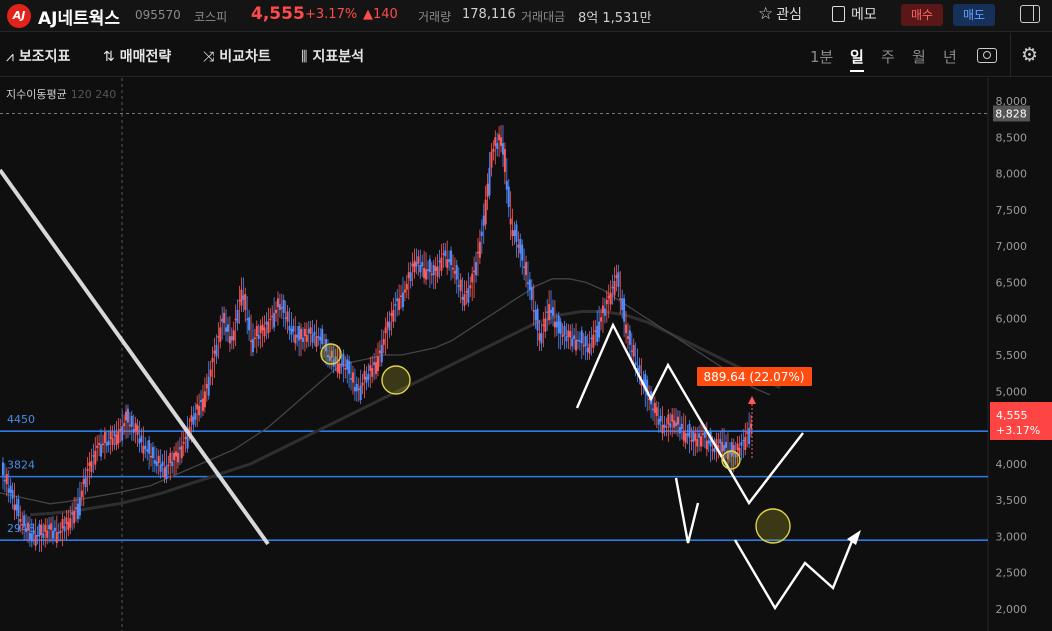 This screenshot has height=631, width=1052. Describe the element at coordinates (919, 56) in the screenshot. I see `period-month: 월` at that location.